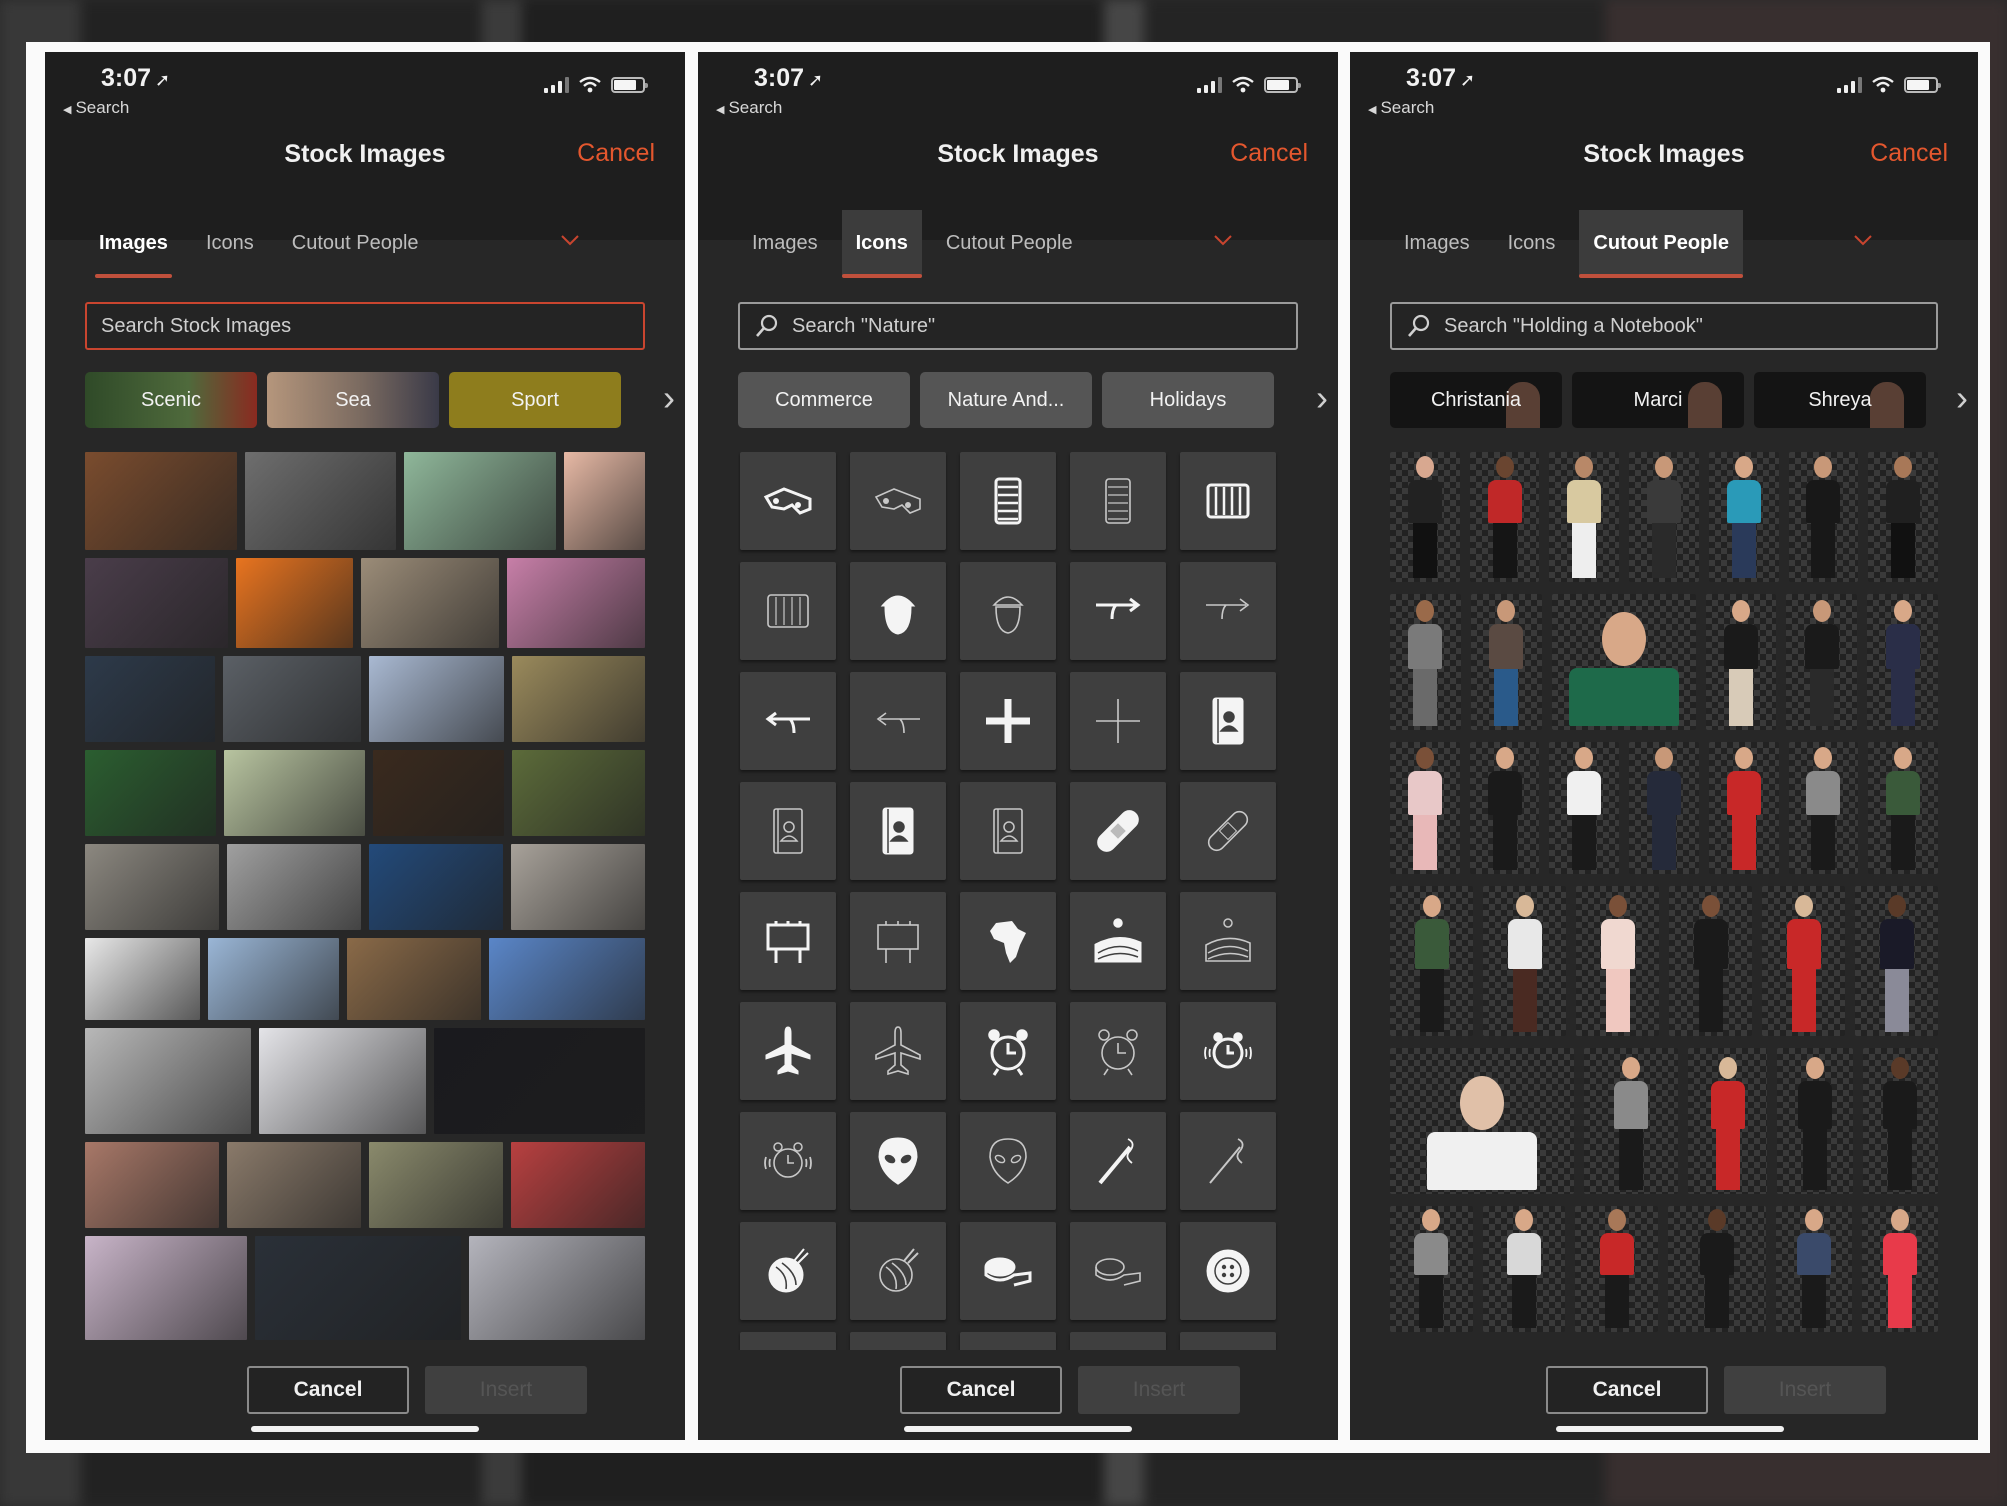 The width and height of the screenshot is (2007, 1506). What do you see at coordinates (578, 793) in the screenshot?
I see `image-thumb-woman-plants` at bounding box center [578, 793].